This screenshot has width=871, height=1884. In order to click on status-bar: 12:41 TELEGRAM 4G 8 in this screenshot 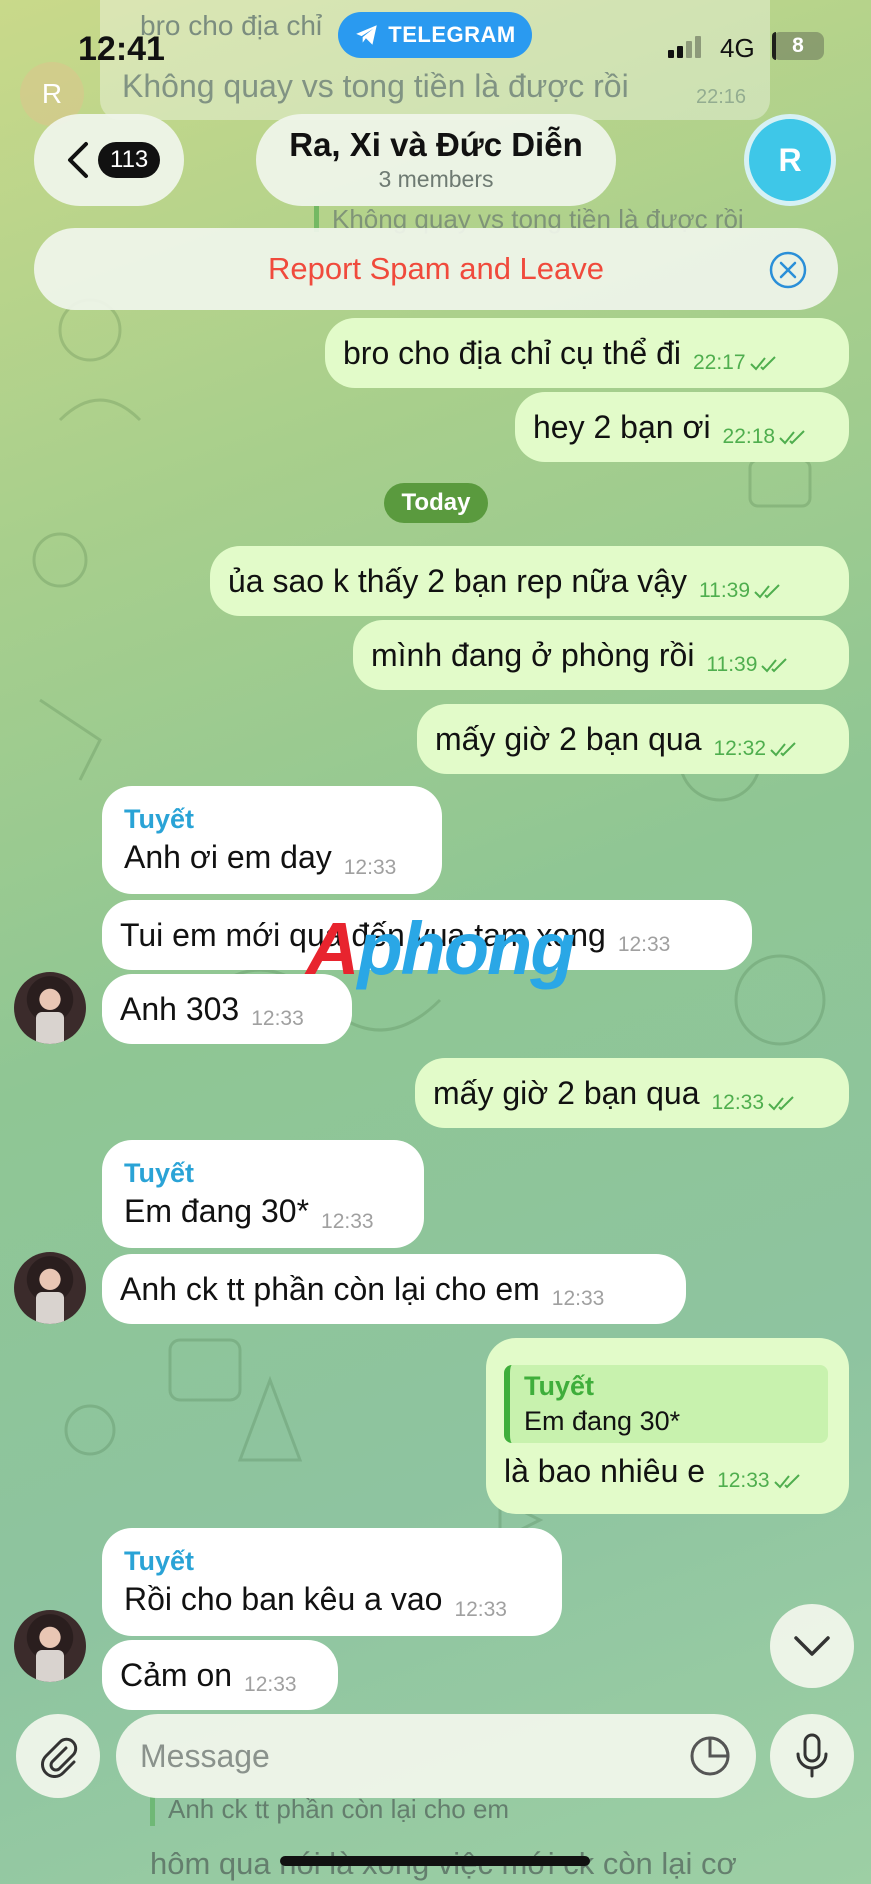, I will do `click(435, 47)`.